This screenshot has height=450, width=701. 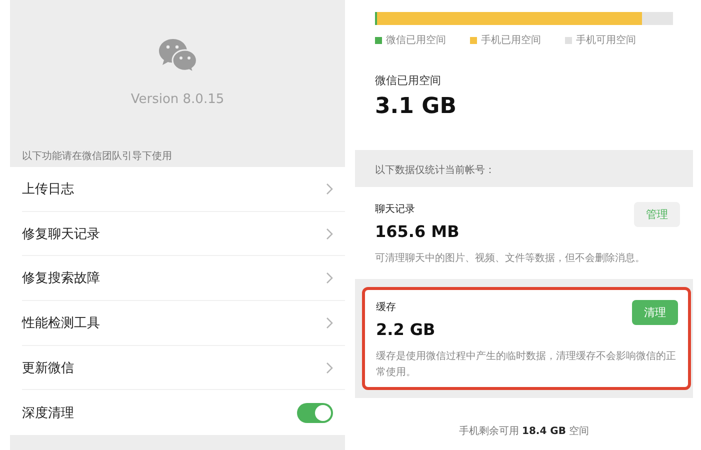 What do you see at coordinates (511, 40) in the screenshot?
I see `legend-label: 手机已用空间` at bounding box center [511, 40].